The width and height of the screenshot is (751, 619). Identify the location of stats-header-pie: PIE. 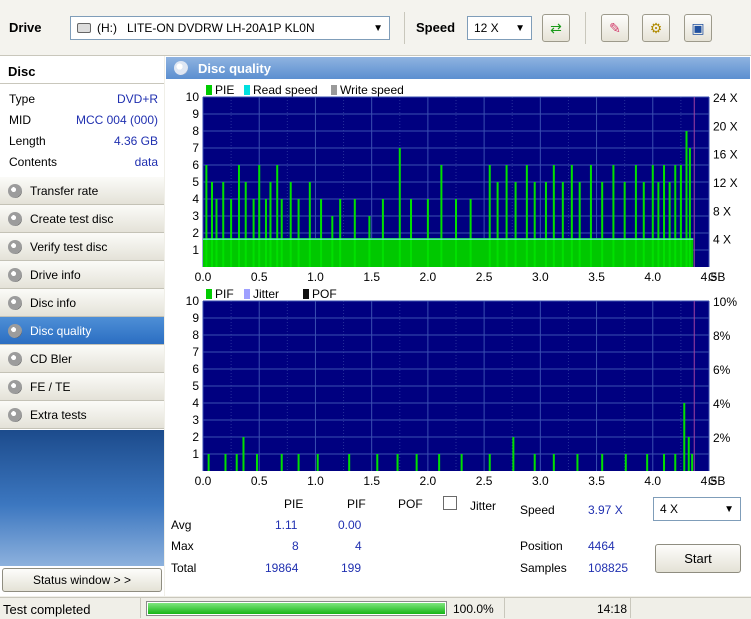
(294, 504).